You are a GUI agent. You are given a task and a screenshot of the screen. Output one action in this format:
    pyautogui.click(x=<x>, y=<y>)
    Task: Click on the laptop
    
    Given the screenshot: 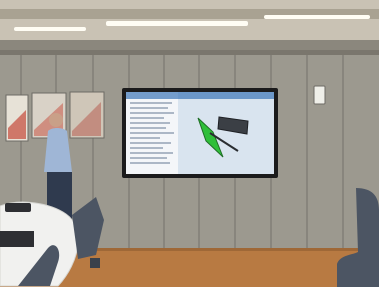 What is the action you would take?
    pyautogui.click(x=17, y=239)
    